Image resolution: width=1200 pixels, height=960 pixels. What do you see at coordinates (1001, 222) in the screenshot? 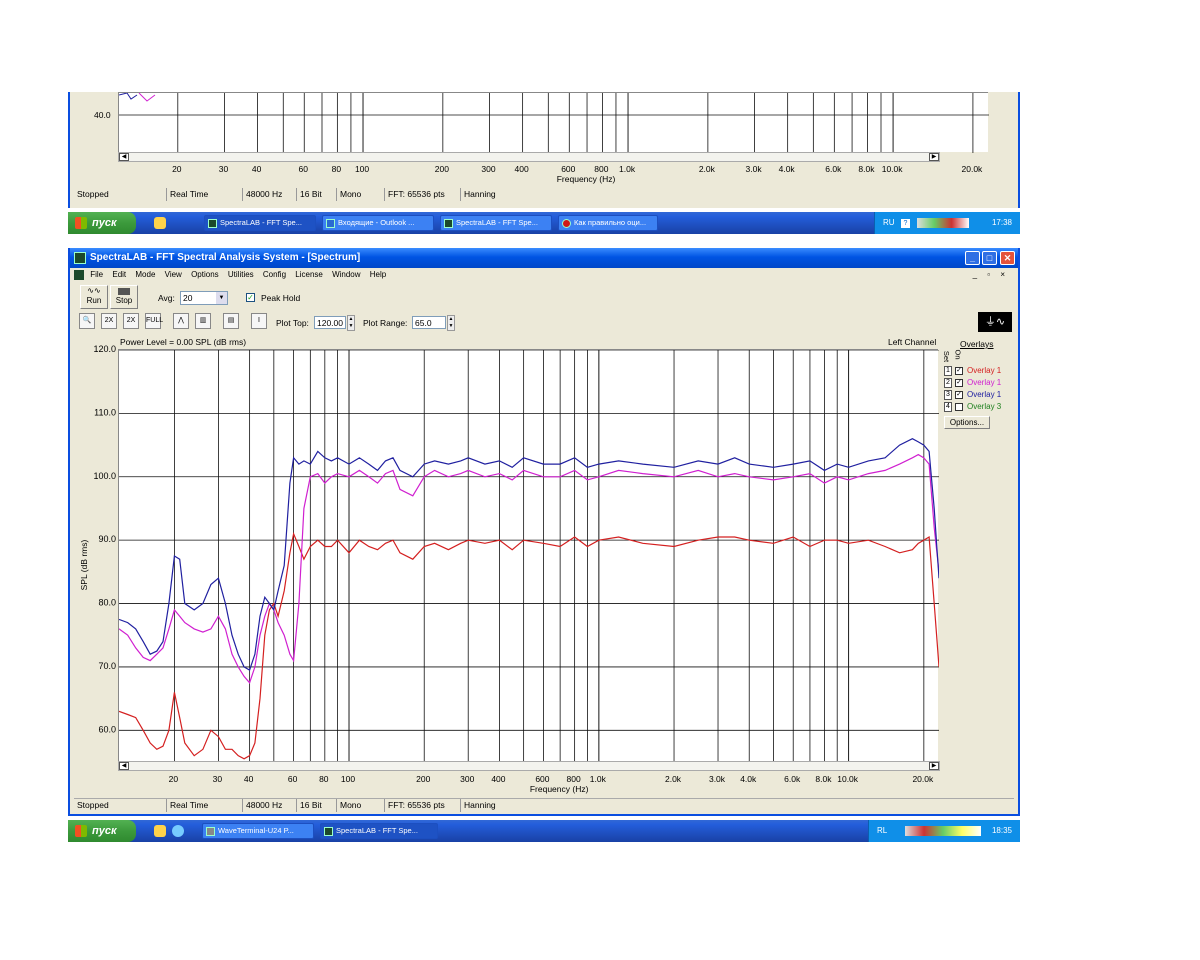
I see `tray-clock: 17:38` at bounding box center [1001, 222].